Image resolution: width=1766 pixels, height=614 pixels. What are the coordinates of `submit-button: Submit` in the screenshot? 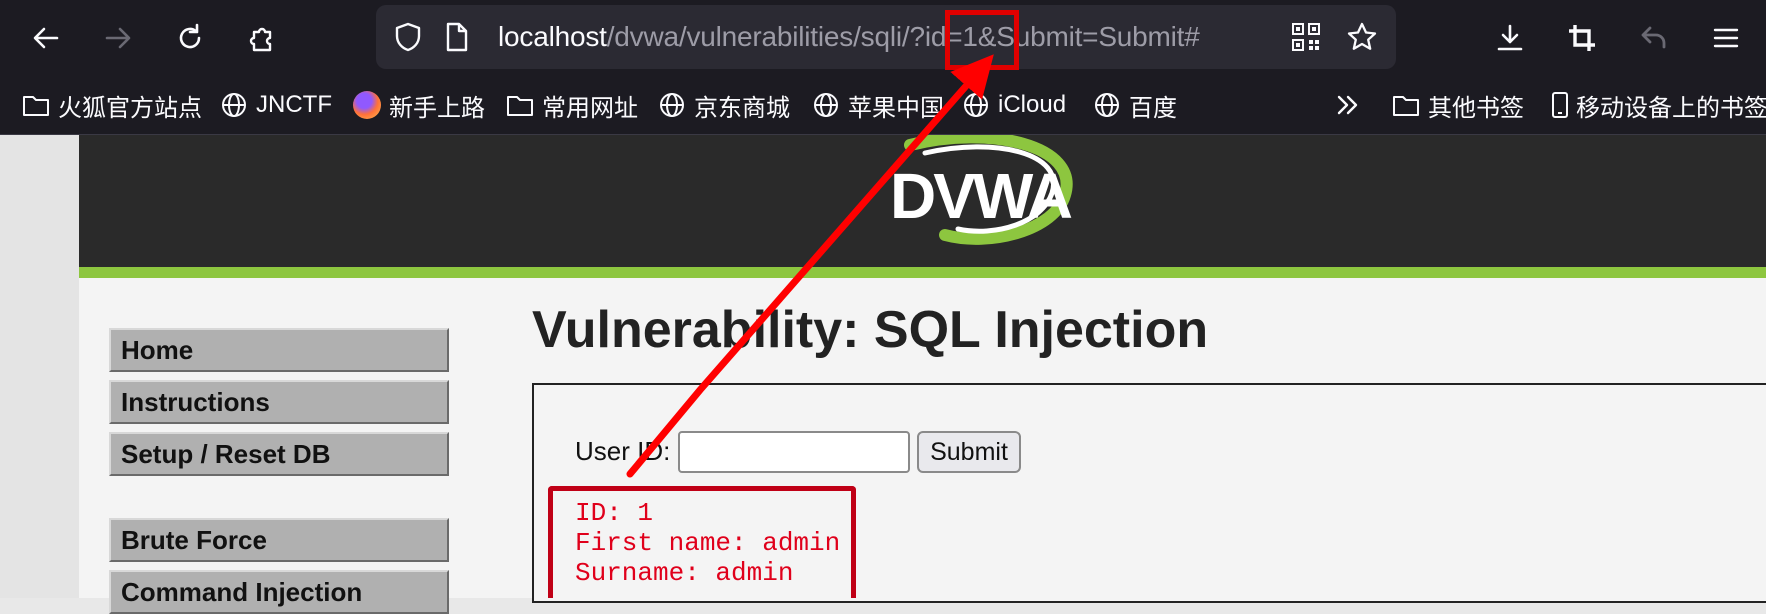 It's located at (969, 452).